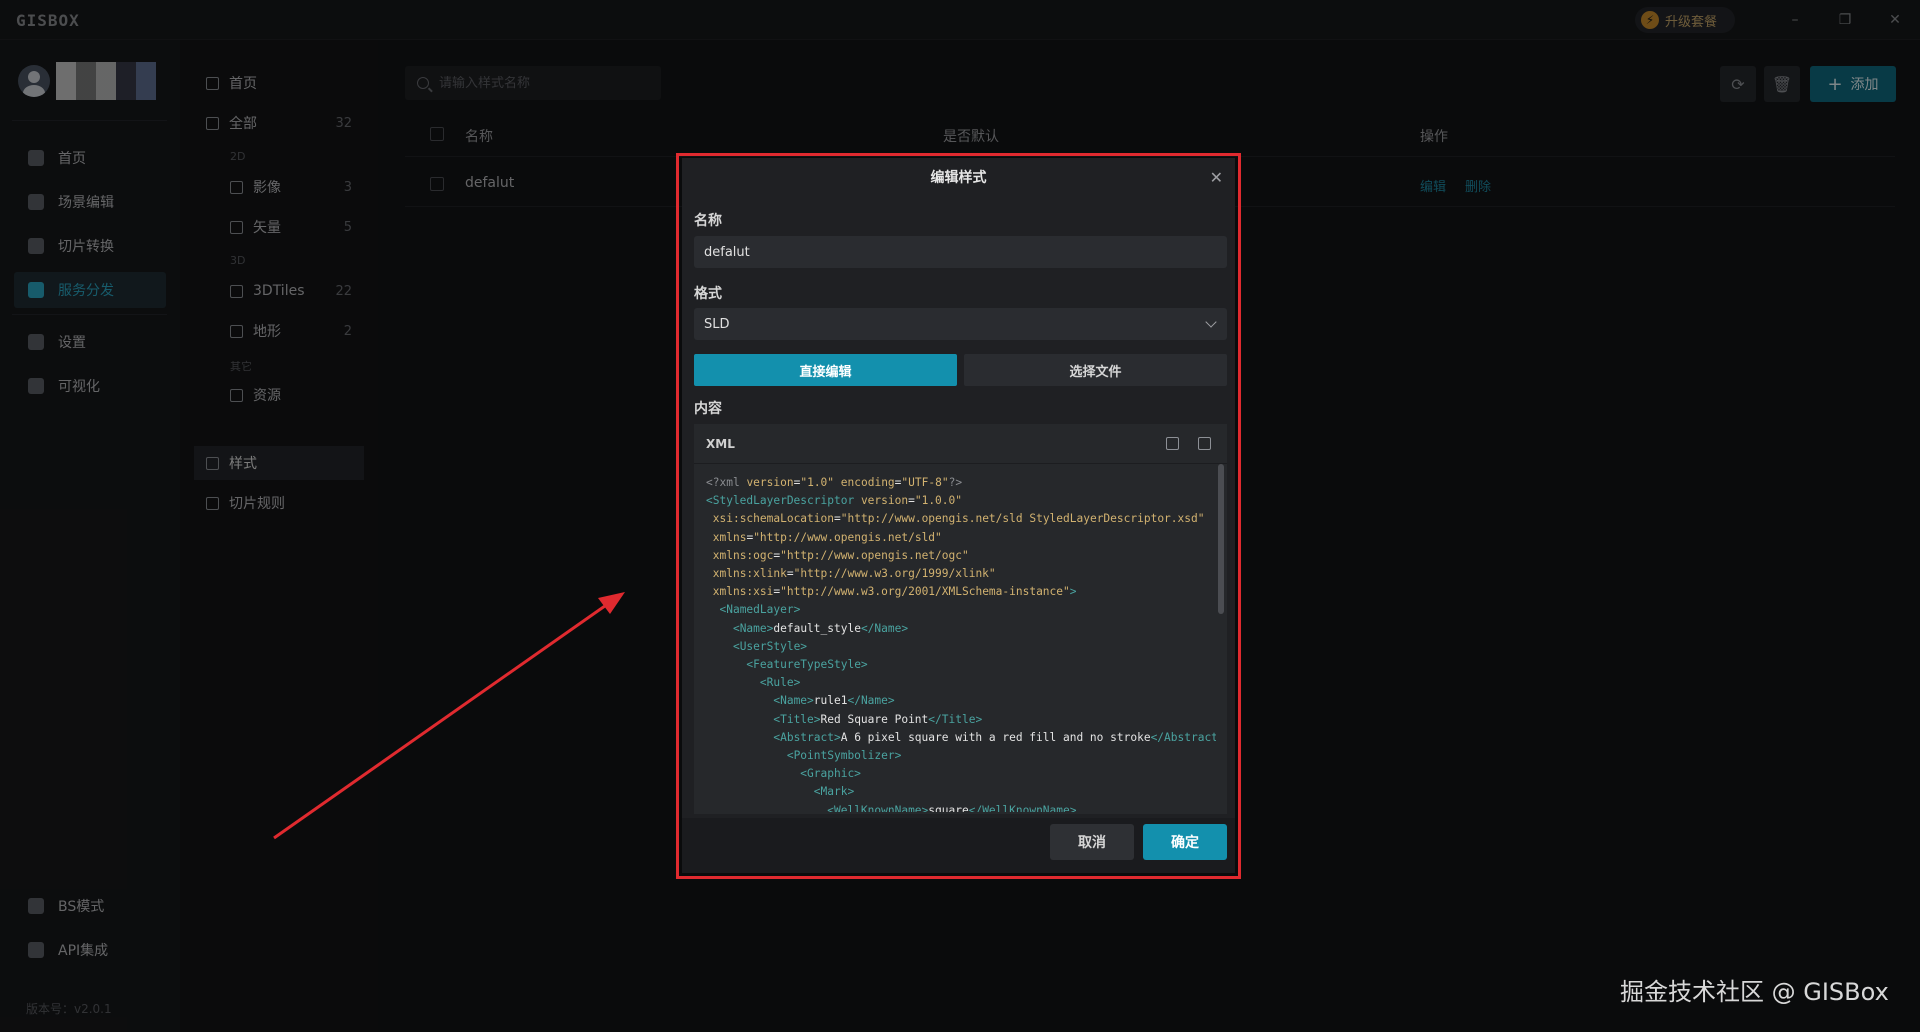 This screenshot has width=1920, height=1032. What do you see at coordinates (1754, 992) in the screenshot?
I see `watermark: 掘金技术社区 @ GISBox` at bounding box center [1754, 992].